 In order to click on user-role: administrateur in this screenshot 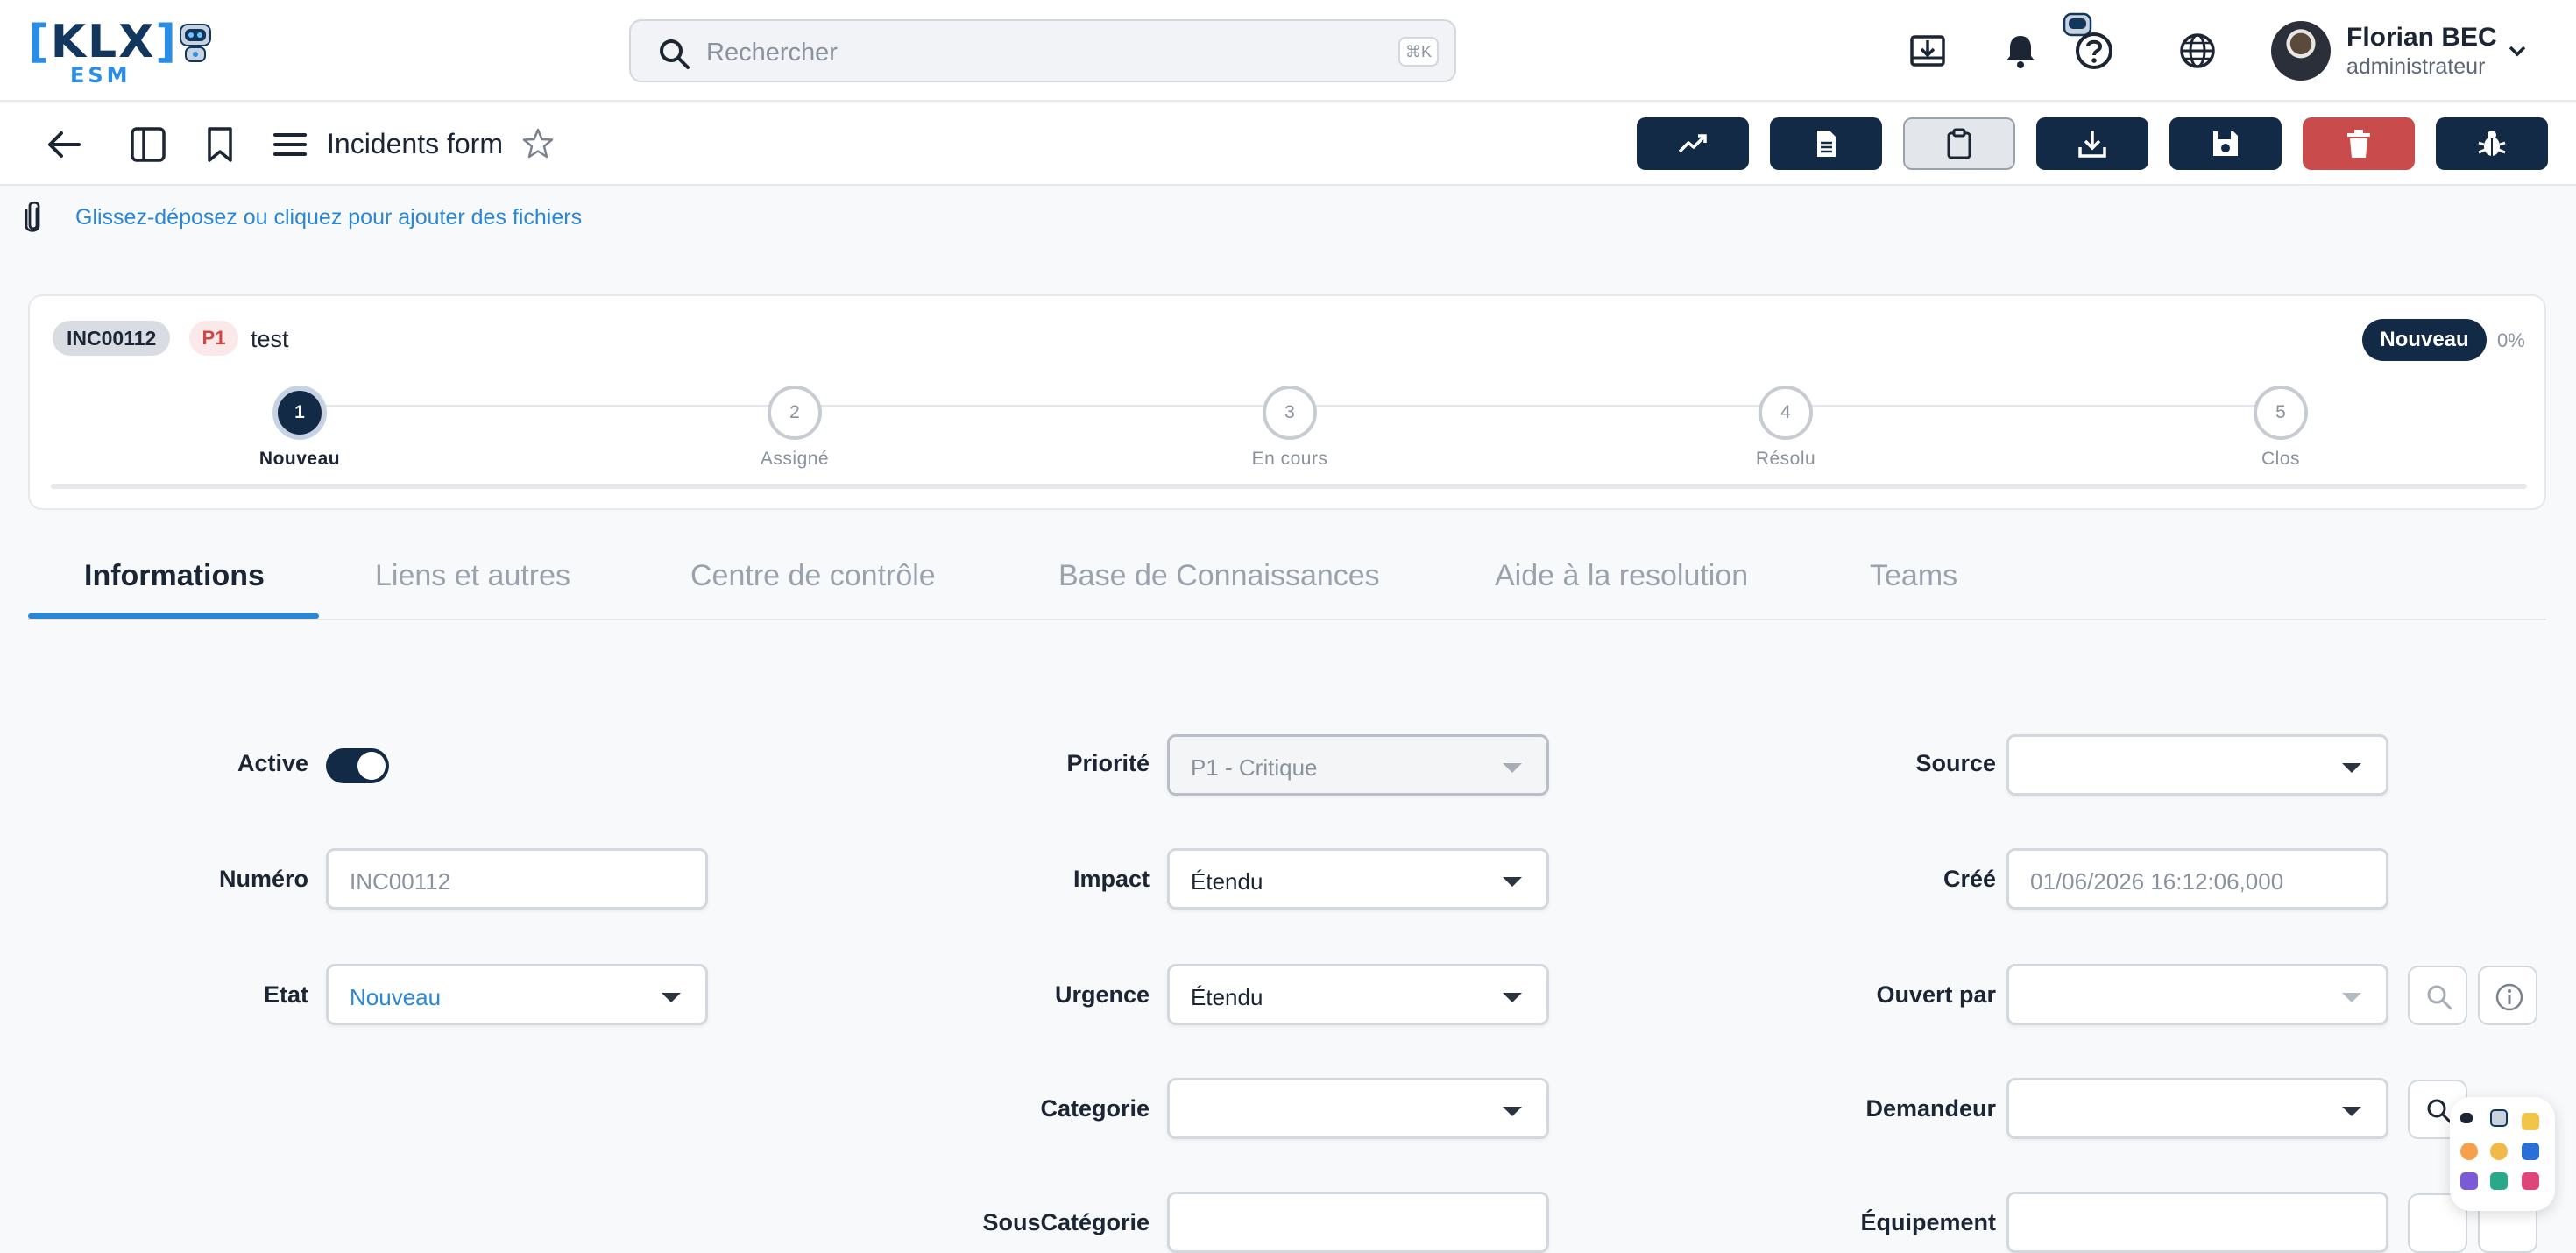, I will do `click(2416, 66)`.